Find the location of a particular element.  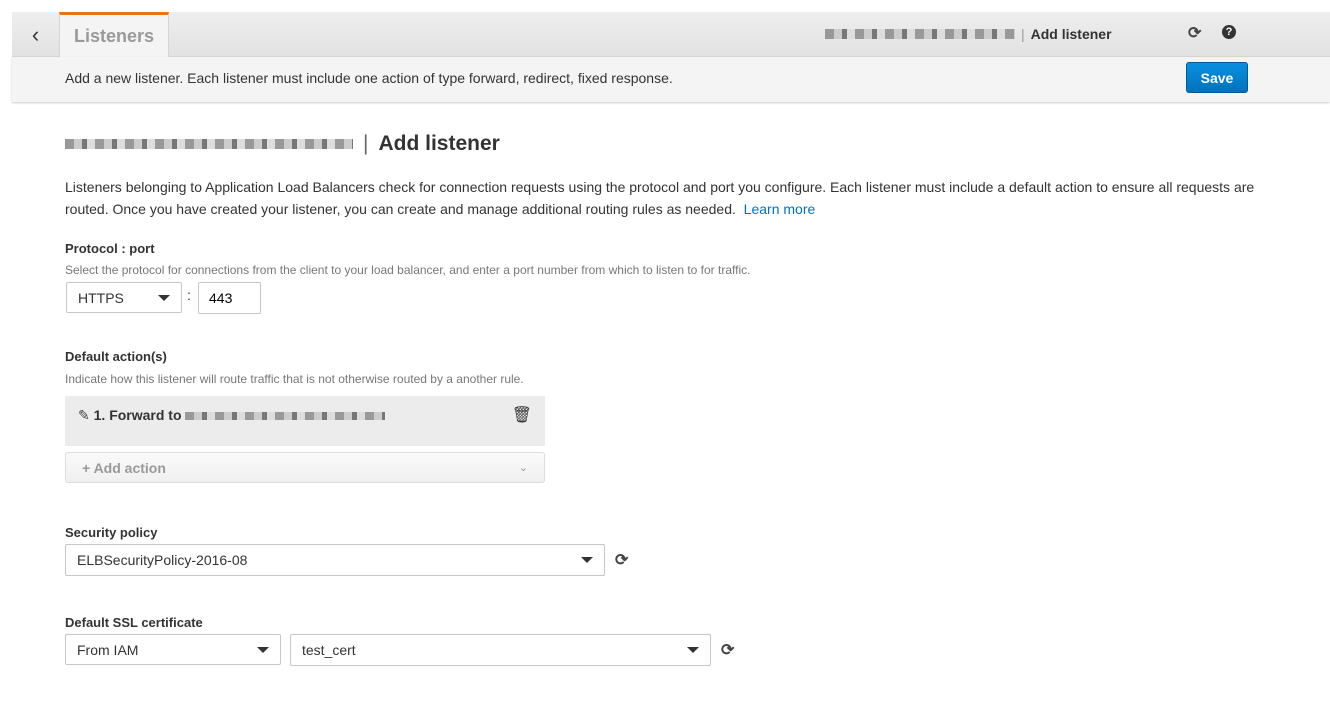

breadcrumb-current: Add listener is located at coordinates (1071, 34).